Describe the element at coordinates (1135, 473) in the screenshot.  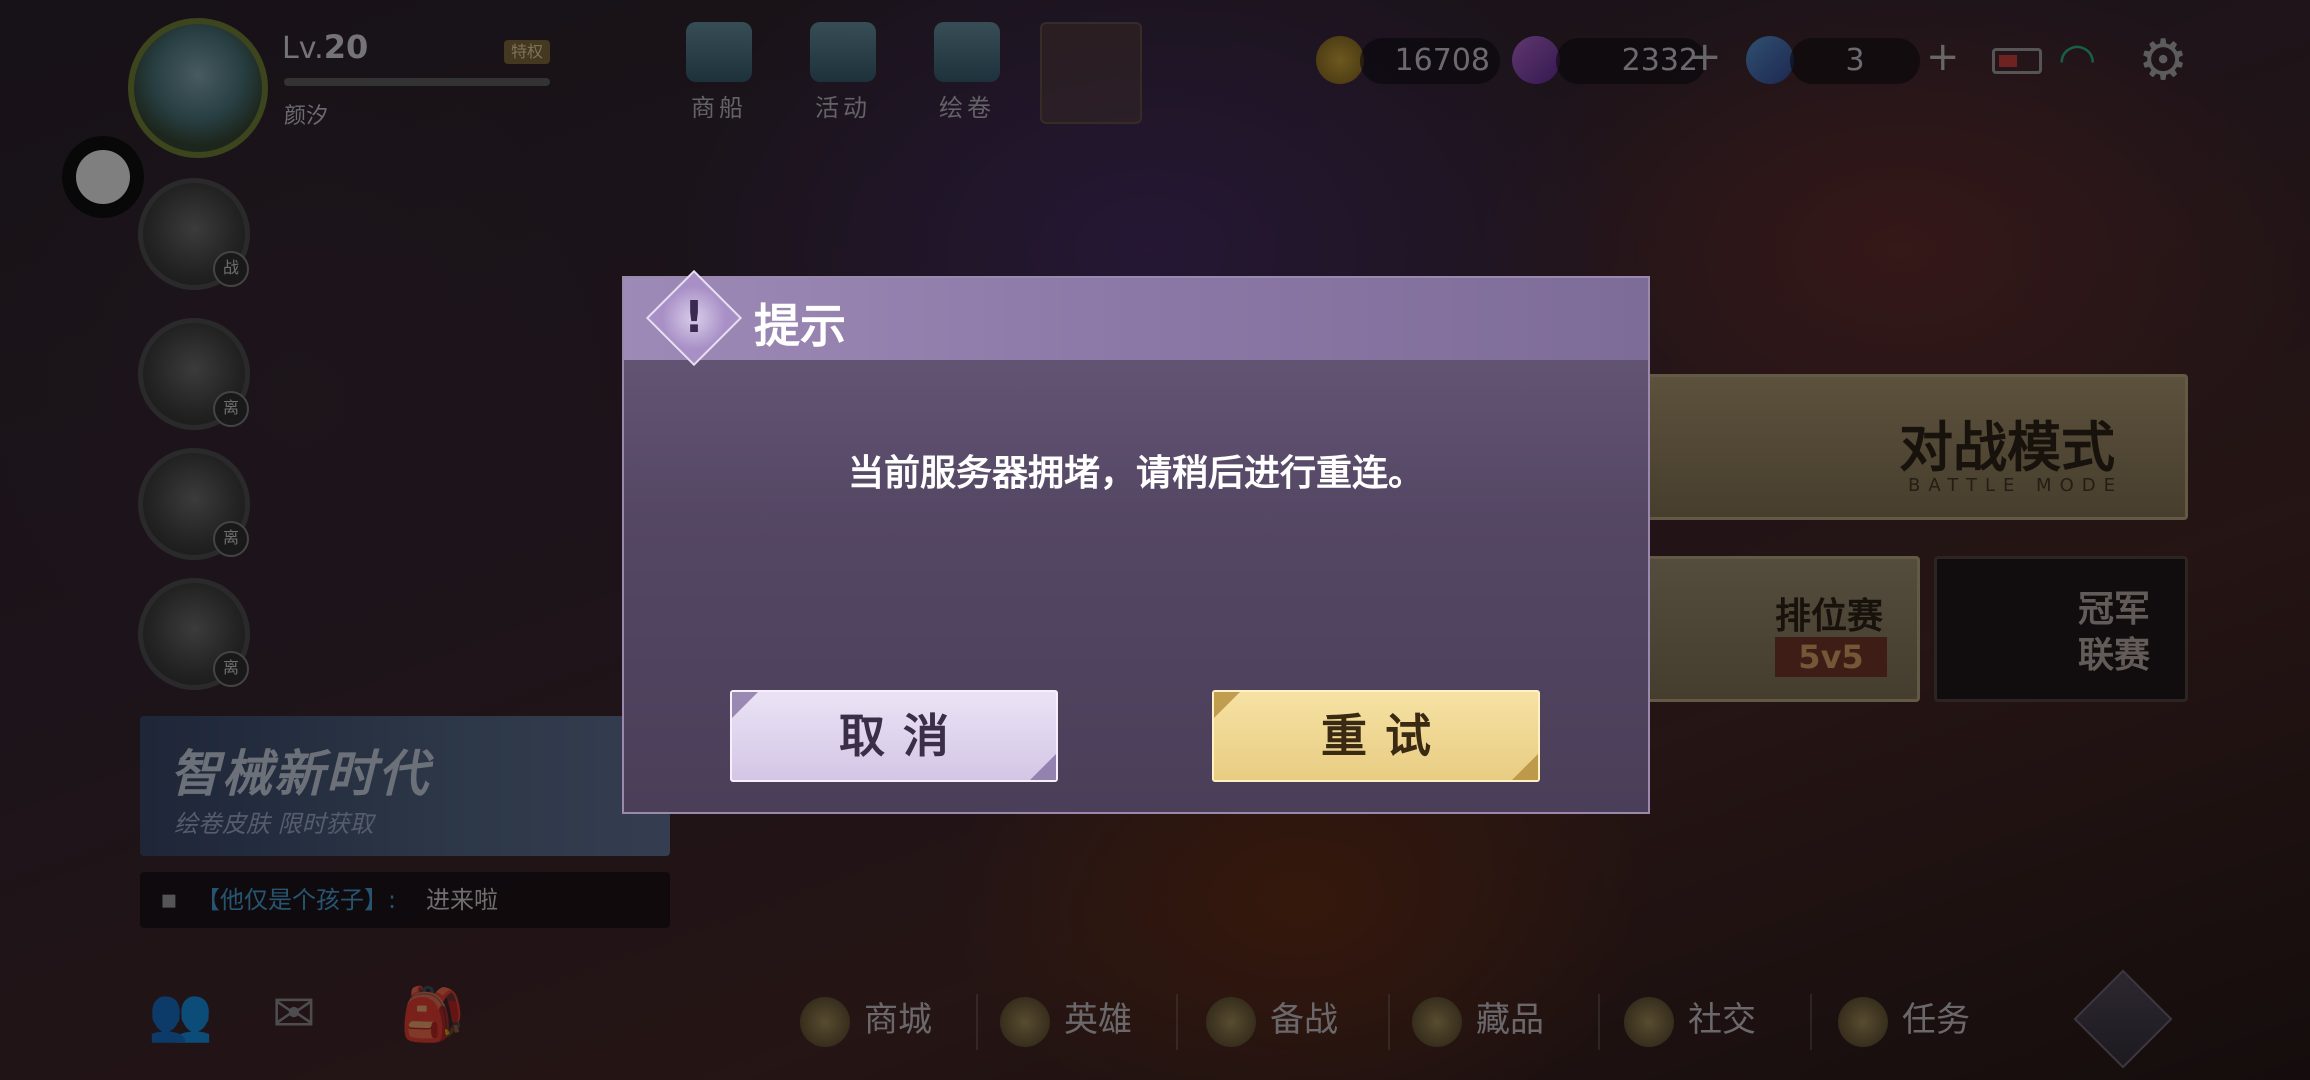
I see `dialog-message: 当前服务器拥堵，请稍后进行重连。` at that location.